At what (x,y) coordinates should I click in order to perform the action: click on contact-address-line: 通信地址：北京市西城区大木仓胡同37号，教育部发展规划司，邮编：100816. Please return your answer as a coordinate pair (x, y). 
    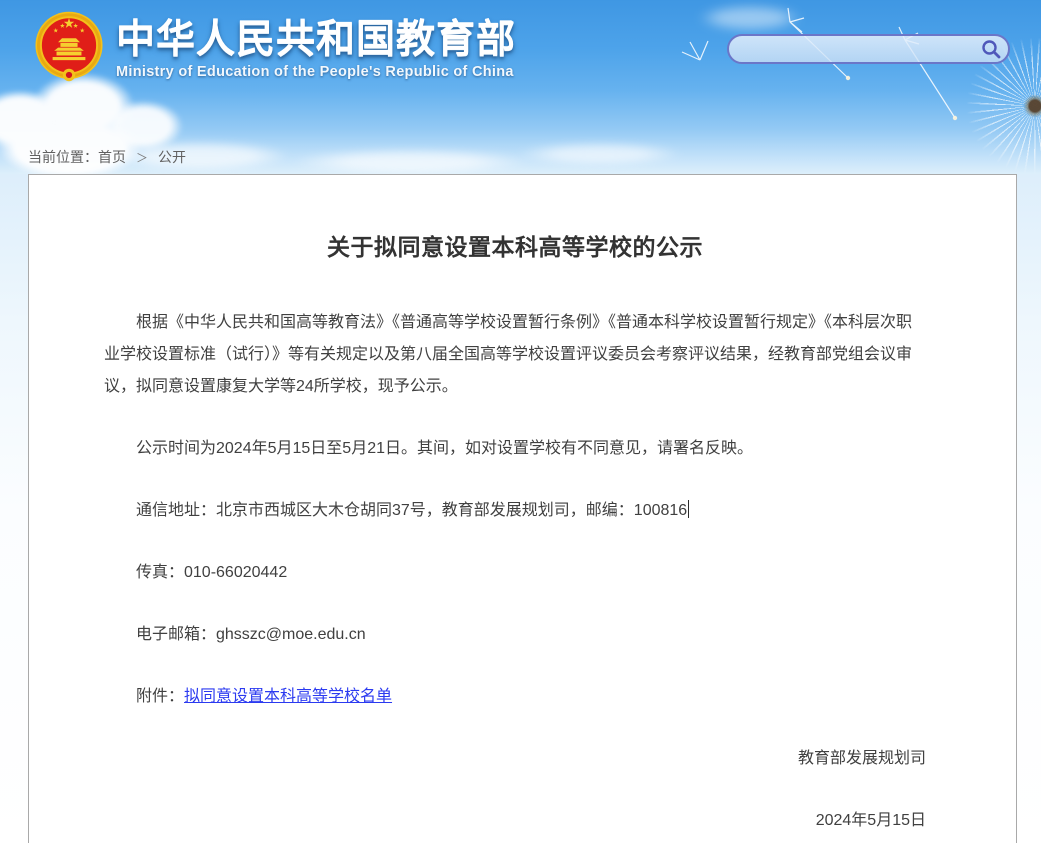
    Looking at the image, I should click on (515, 511).